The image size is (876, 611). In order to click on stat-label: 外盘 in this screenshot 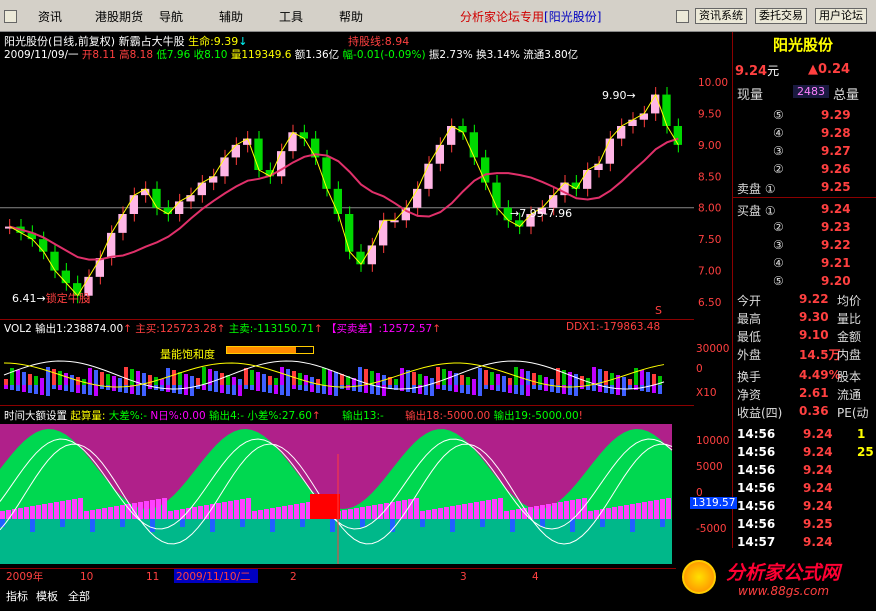, I will do `click(749, 355)`.